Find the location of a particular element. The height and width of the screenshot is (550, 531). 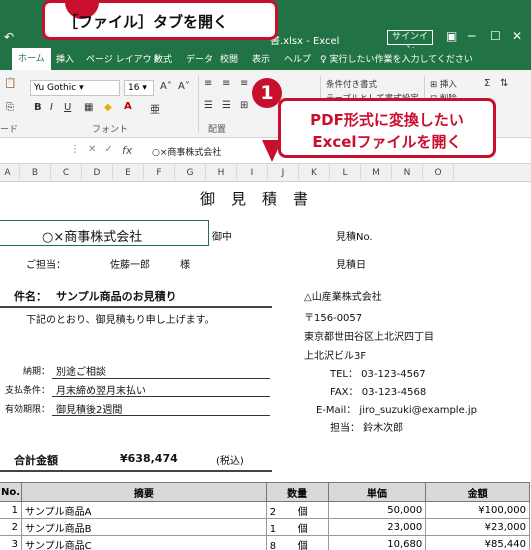

fax: FAX： 03-123-4568 is located at coordinates (378, 392).